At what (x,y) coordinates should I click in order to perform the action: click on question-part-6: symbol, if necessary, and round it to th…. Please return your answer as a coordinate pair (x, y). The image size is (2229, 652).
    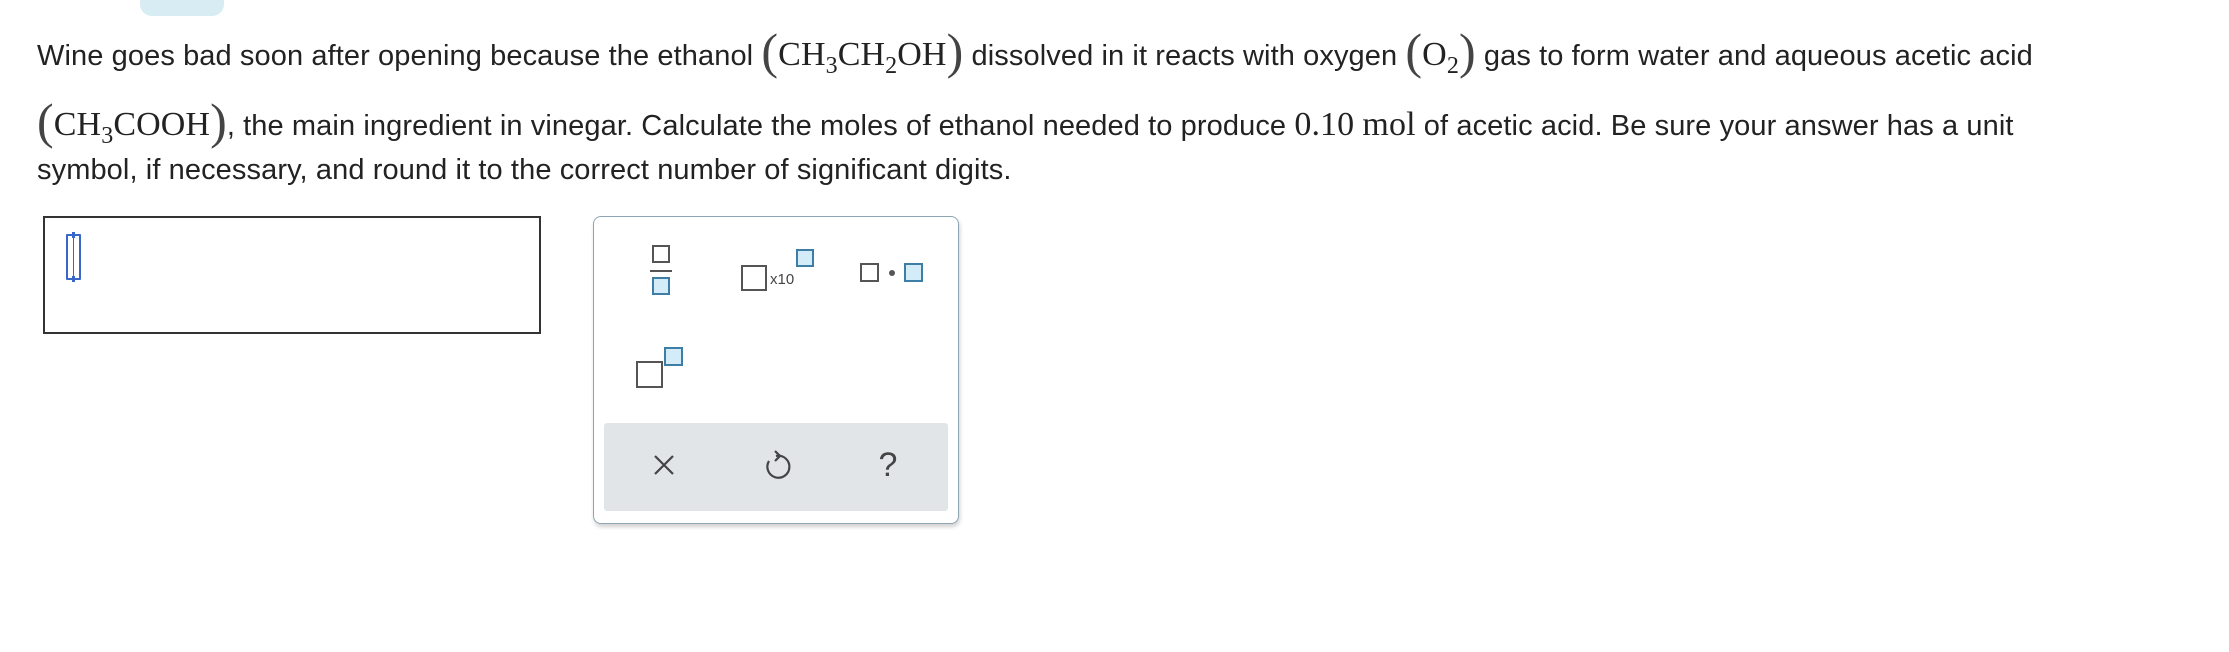
    Looking at the image, I should click on (524, 170).